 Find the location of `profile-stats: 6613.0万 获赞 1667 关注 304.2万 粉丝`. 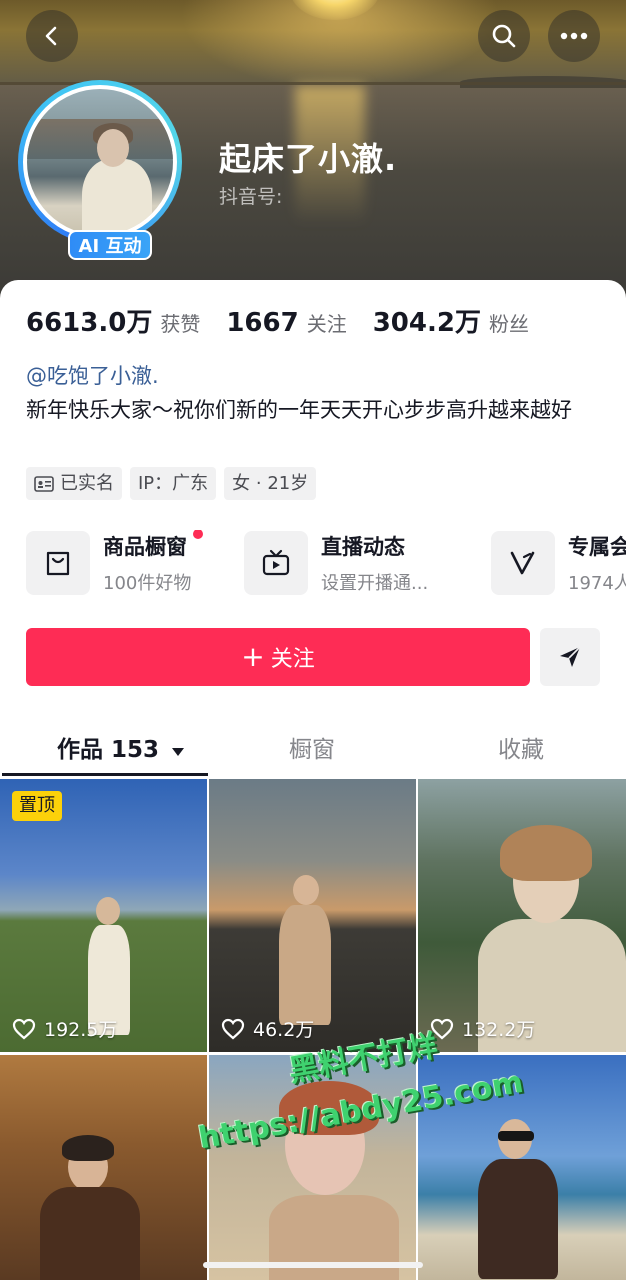

profile-stats: 6613.0万 获赞 1667 关注 304.2万 粉丝 is located at coordinates (290, 320).